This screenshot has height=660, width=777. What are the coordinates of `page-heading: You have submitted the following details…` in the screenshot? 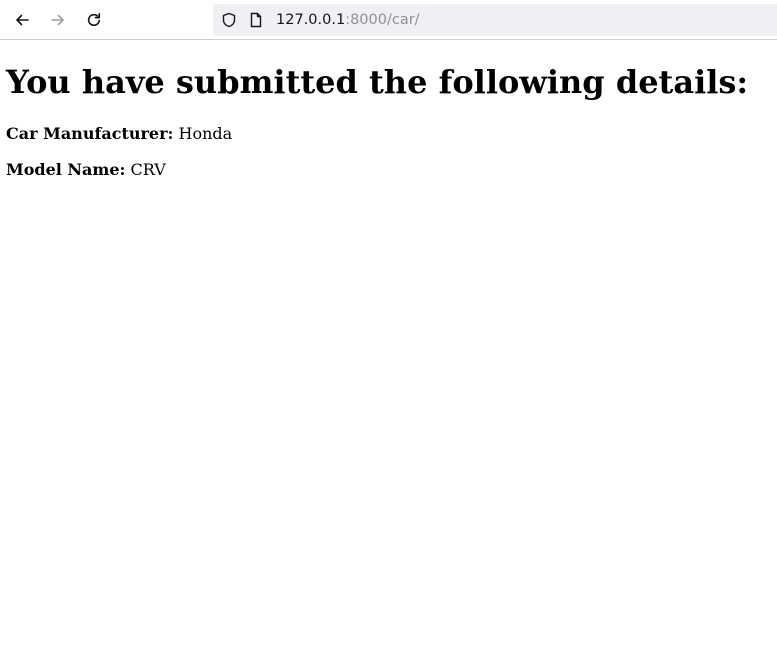 It's located at (377, 82).